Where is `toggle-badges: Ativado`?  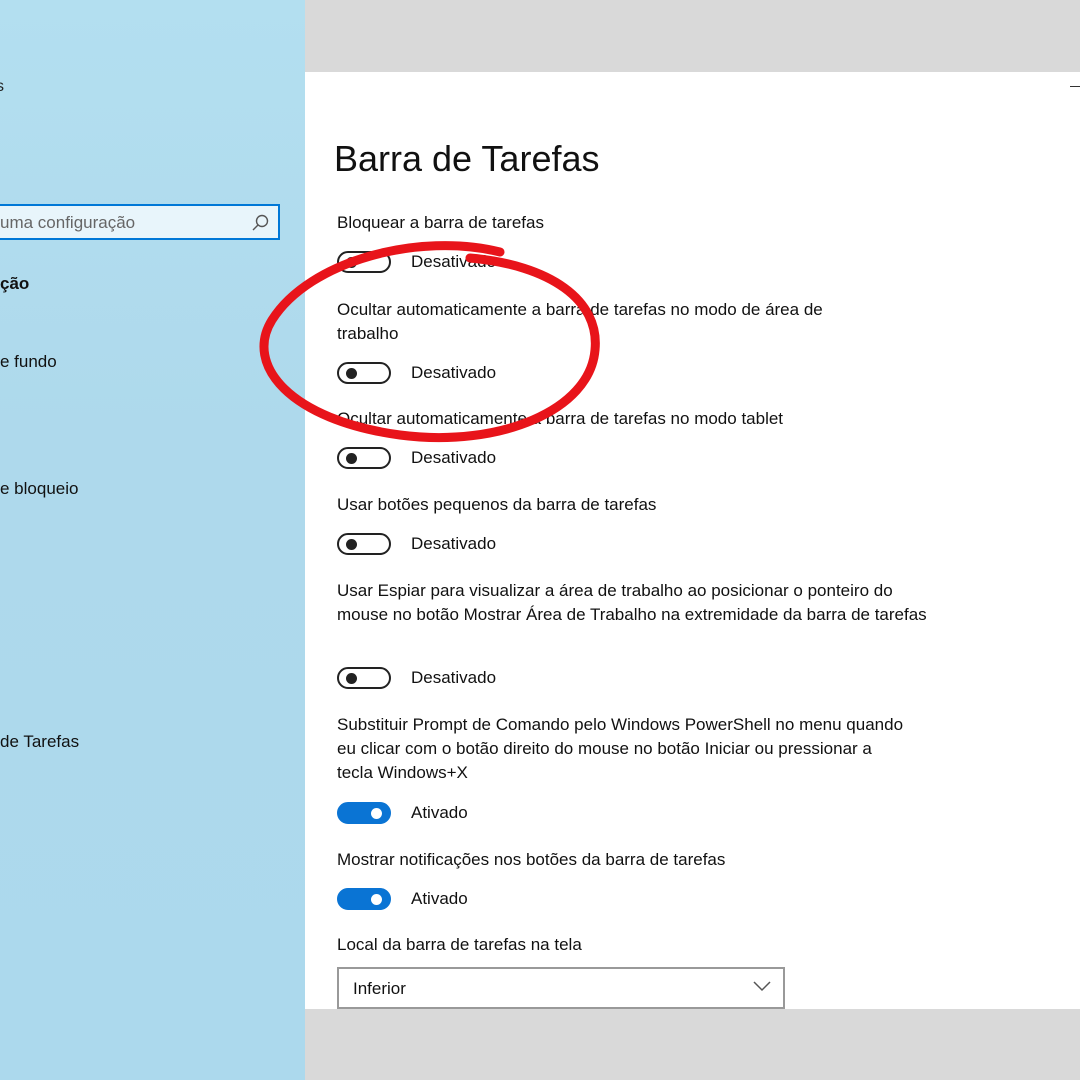
toggle-badges: Ativado is located at coordinates (402, 899).